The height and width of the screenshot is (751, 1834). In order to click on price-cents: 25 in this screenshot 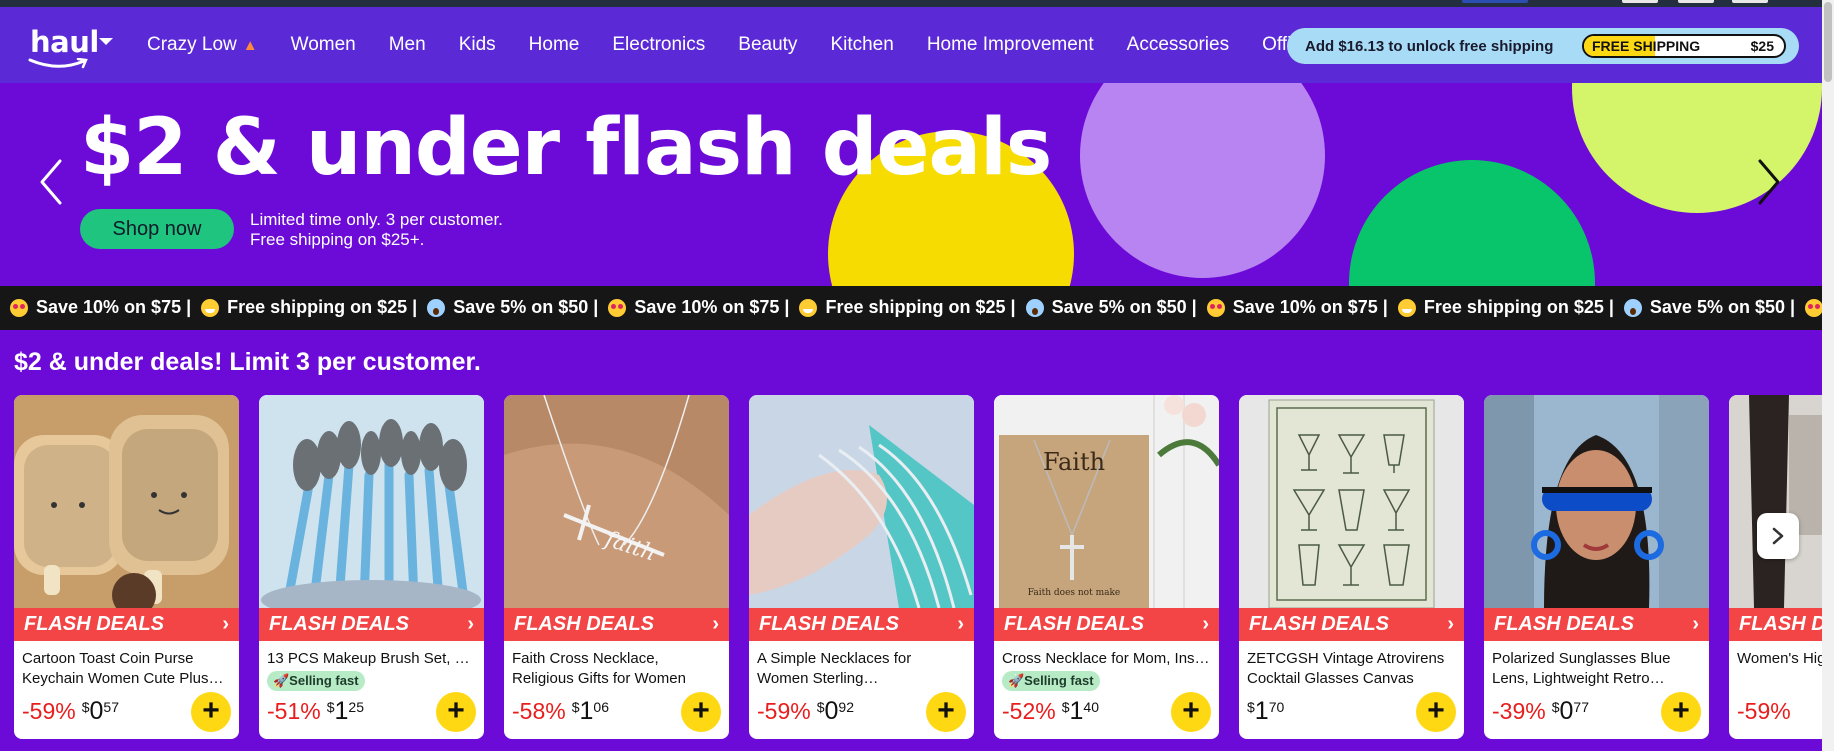, I will do `click(356, 707)`.